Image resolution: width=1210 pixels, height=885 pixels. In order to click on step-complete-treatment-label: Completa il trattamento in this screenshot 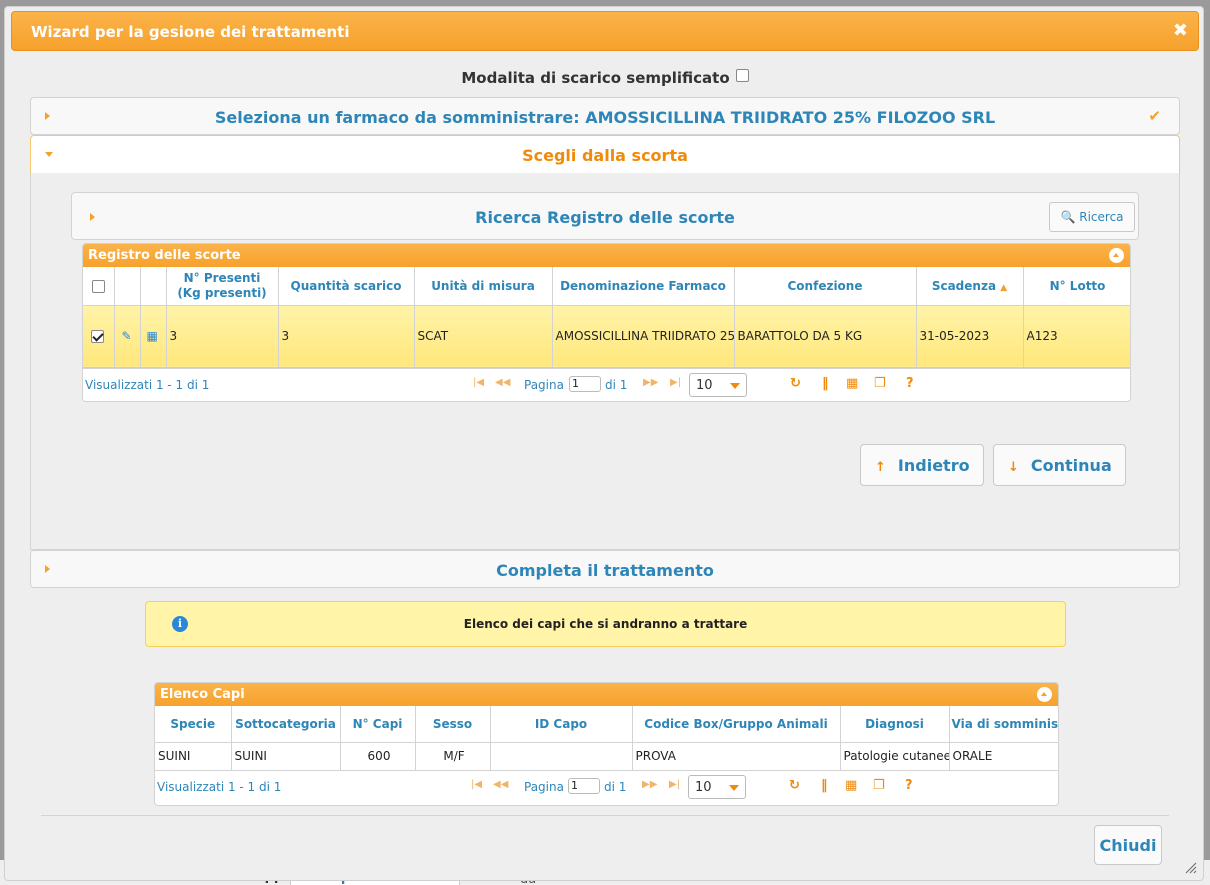, I will do `click(605, 570)`.